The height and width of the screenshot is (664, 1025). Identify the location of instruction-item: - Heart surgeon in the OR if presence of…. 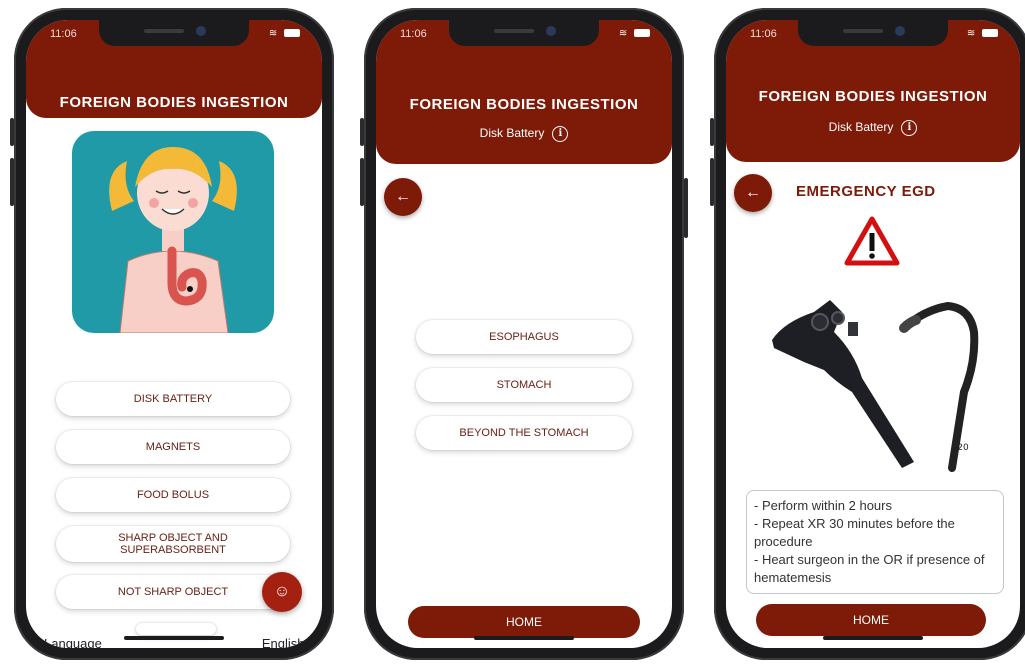
(869, 568).